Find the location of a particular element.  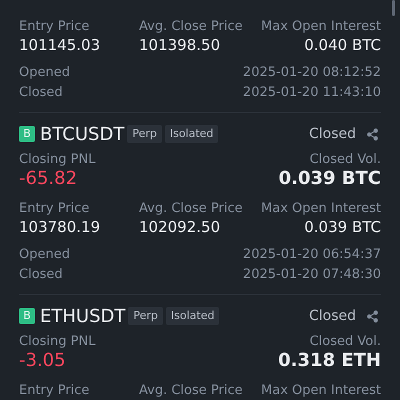

pnl-value: -3.05 is located at coordinates (43, 361).